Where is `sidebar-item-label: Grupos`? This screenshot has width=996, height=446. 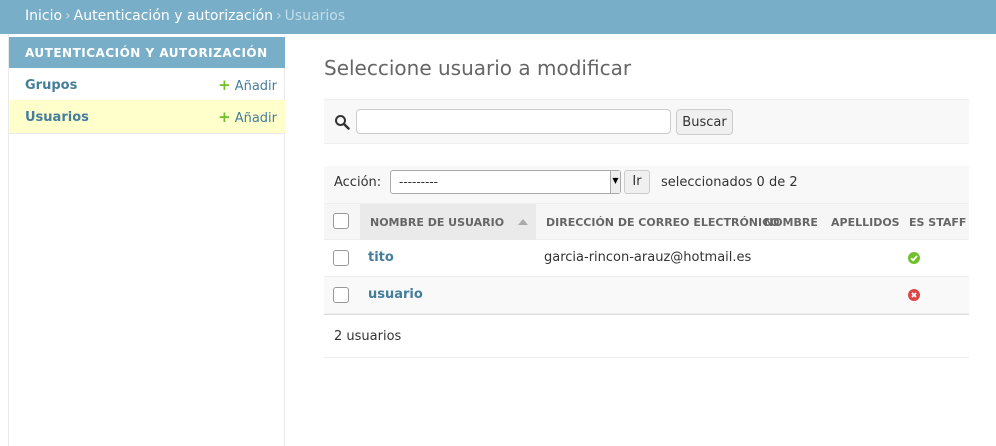
sidebar-item-label: Grupos is located at coordinates (51, 85).